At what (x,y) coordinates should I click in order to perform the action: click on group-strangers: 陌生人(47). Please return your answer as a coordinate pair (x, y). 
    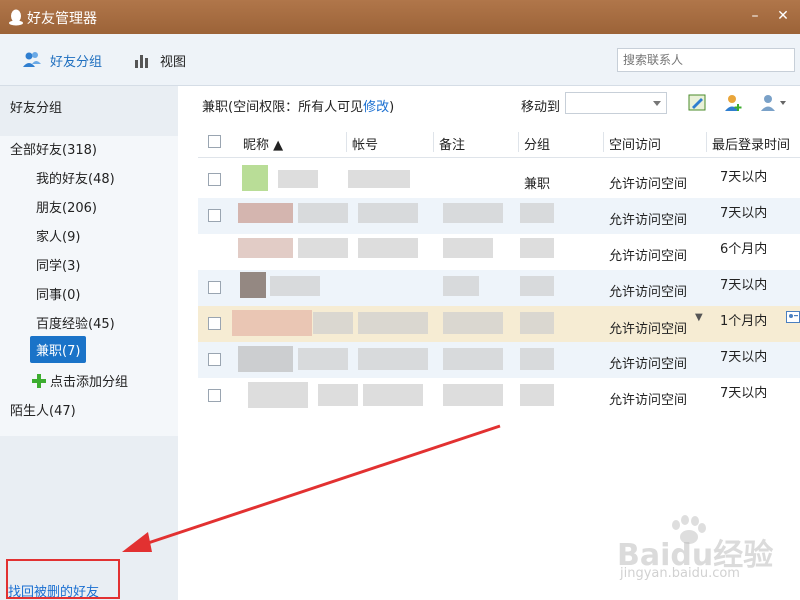
    Looking at the image, I should click on (43, 409).